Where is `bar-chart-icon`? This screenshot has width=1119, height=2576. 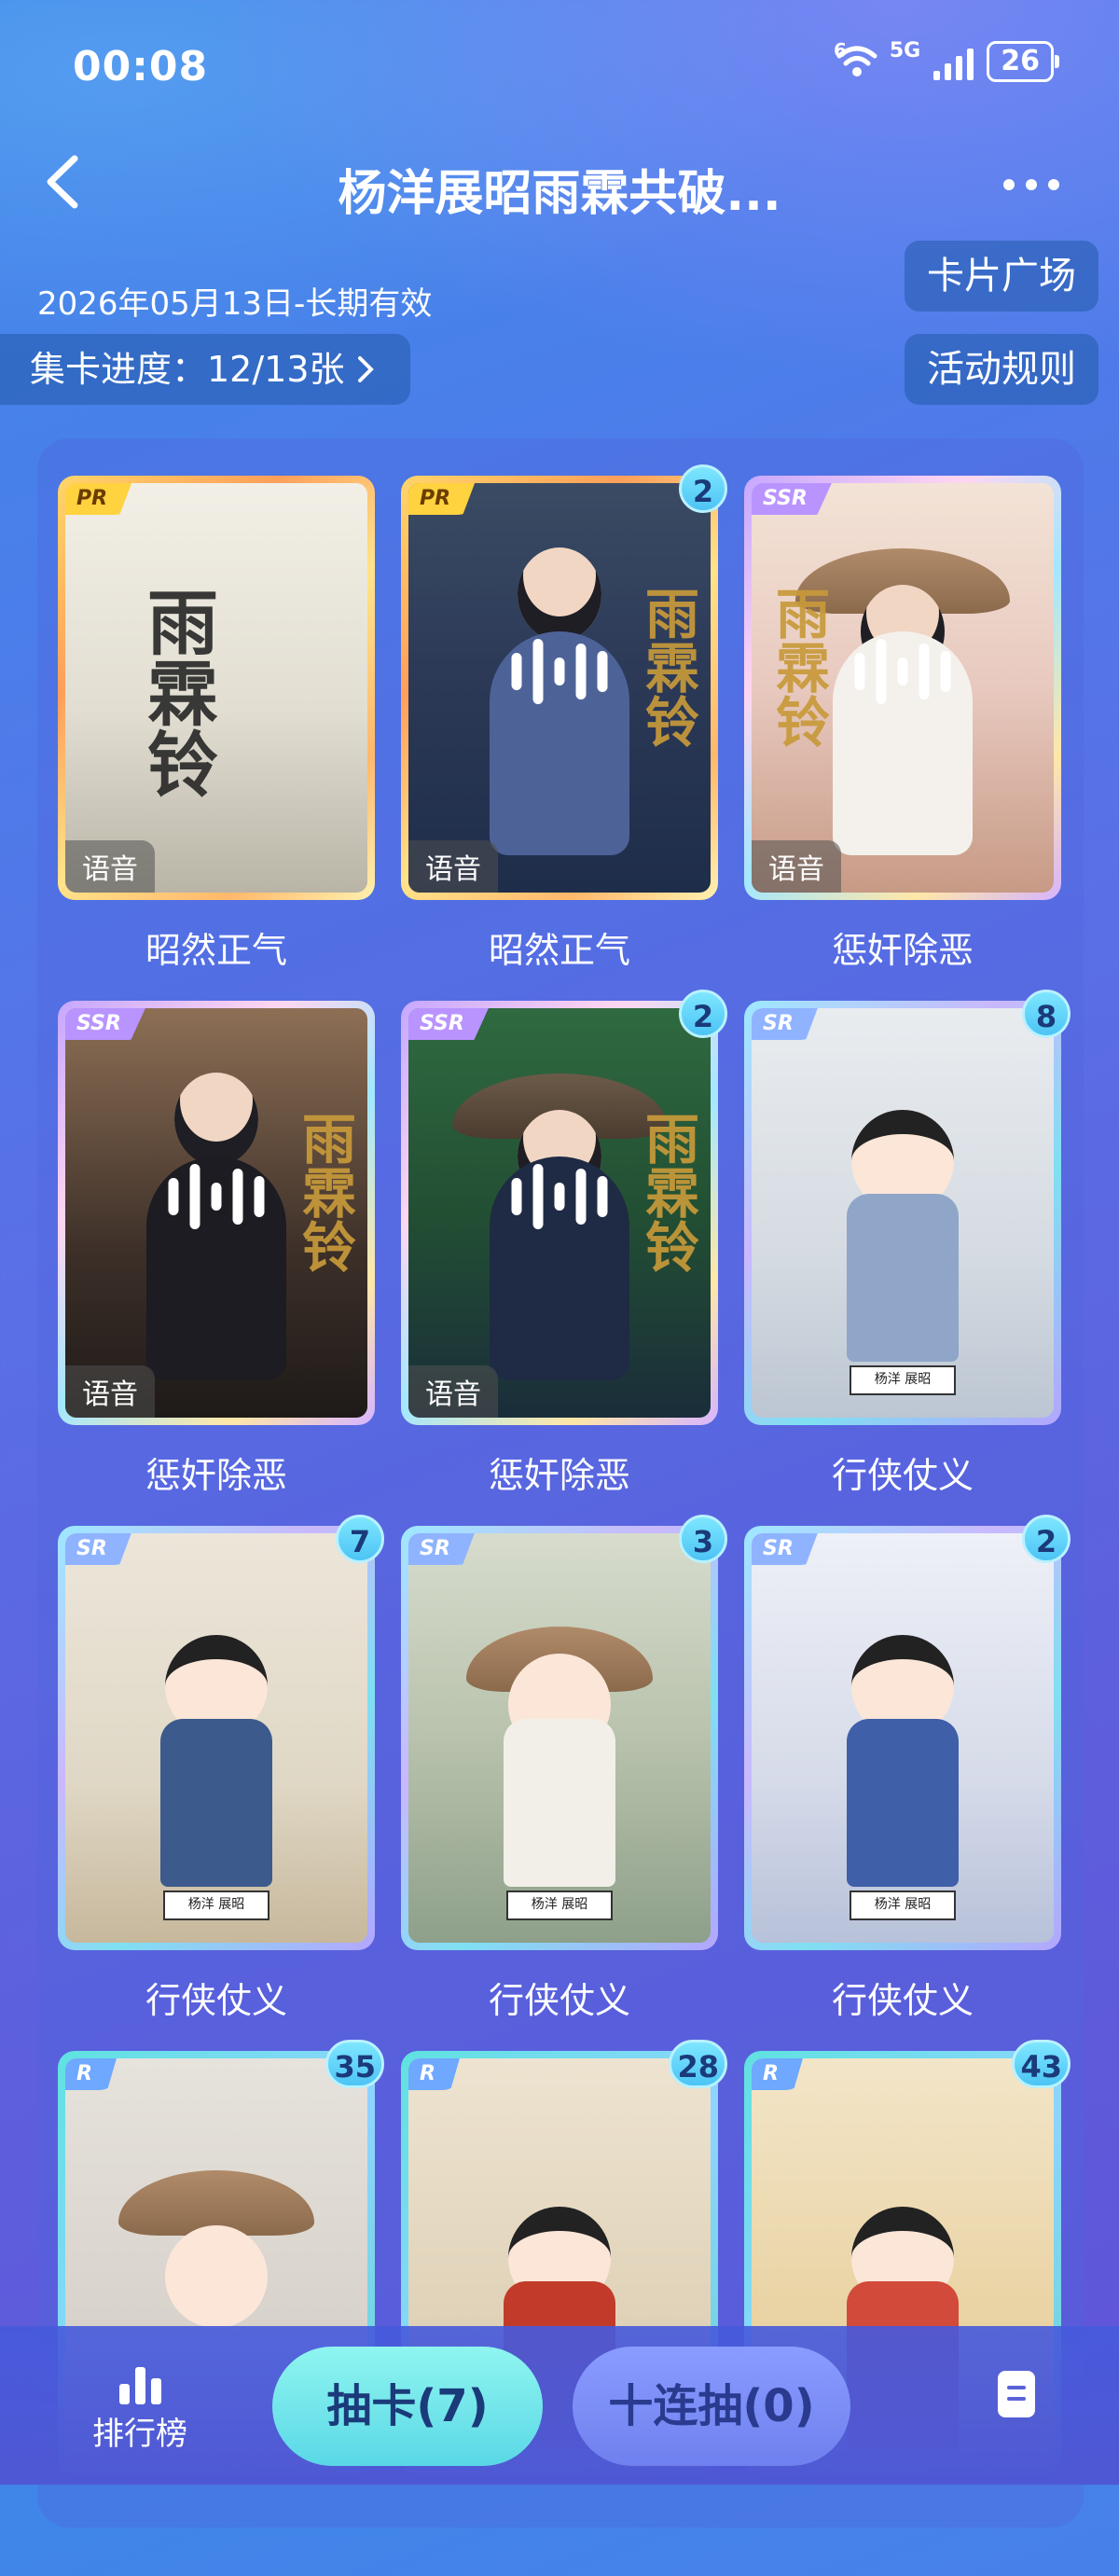
bar-chart-icon is located at coordinates (140, 2383).